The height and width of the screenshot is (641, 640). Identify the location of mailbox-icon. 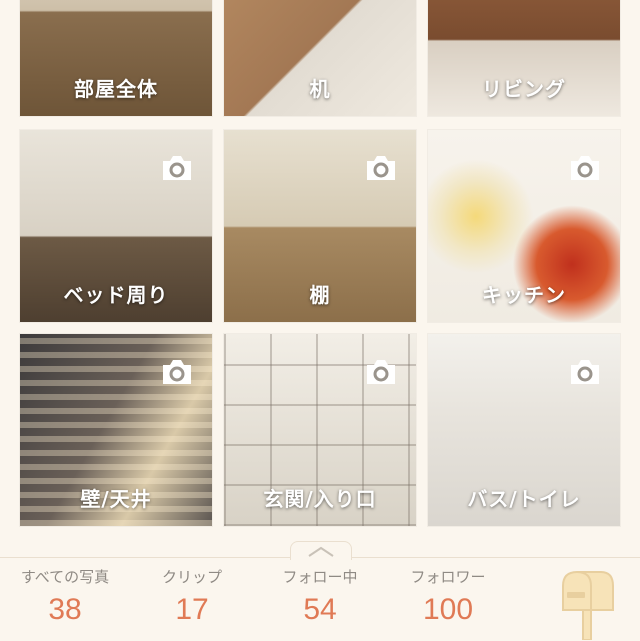
(587, 603).